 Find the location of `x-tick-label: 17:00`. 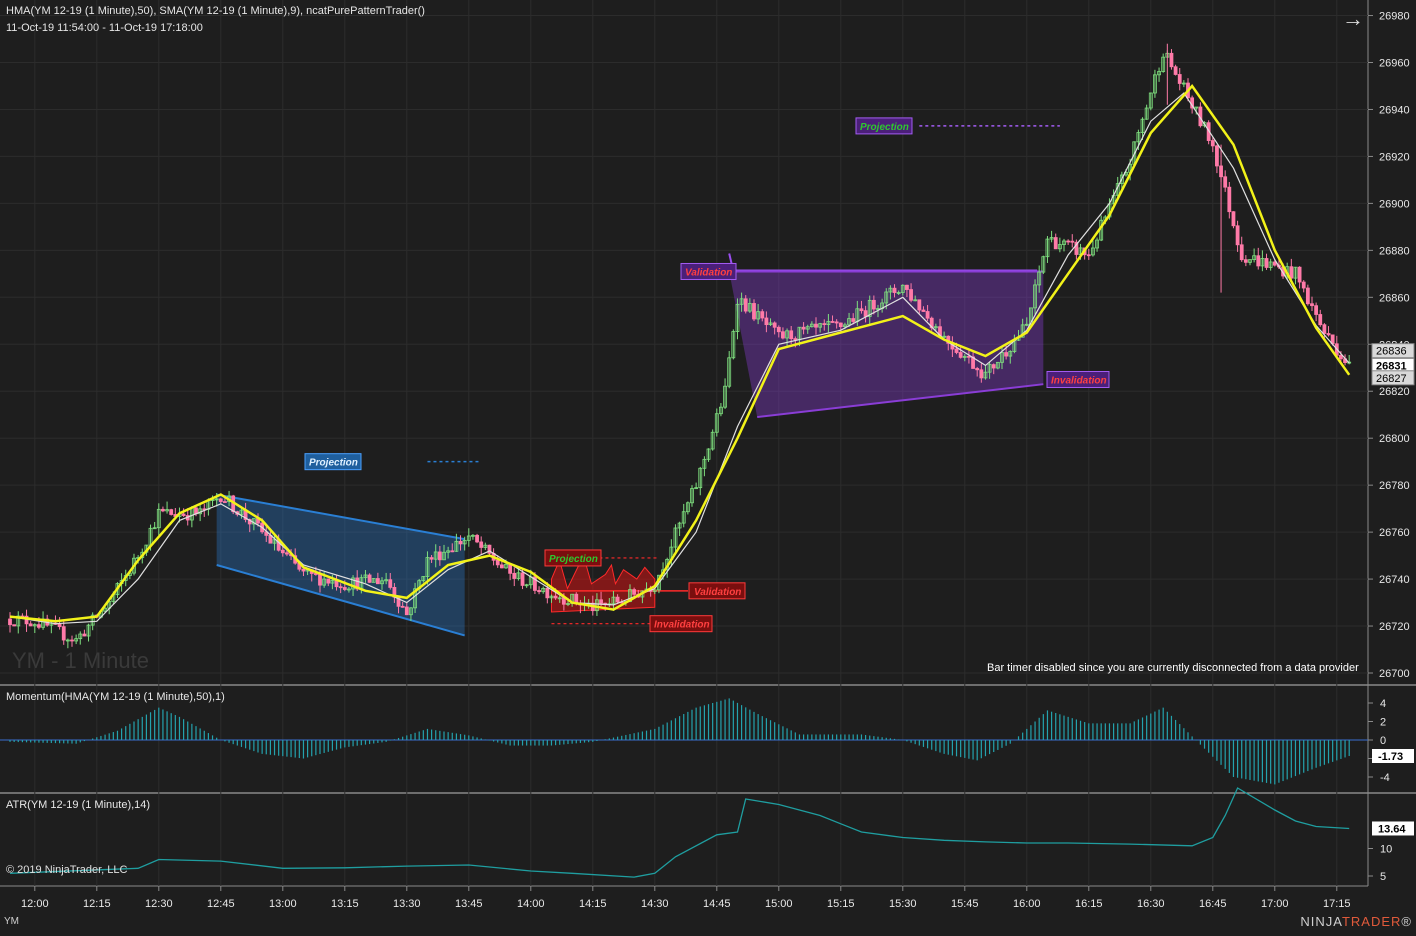

x-tick-label: 17:00 is located at coordinates (1275, 904).